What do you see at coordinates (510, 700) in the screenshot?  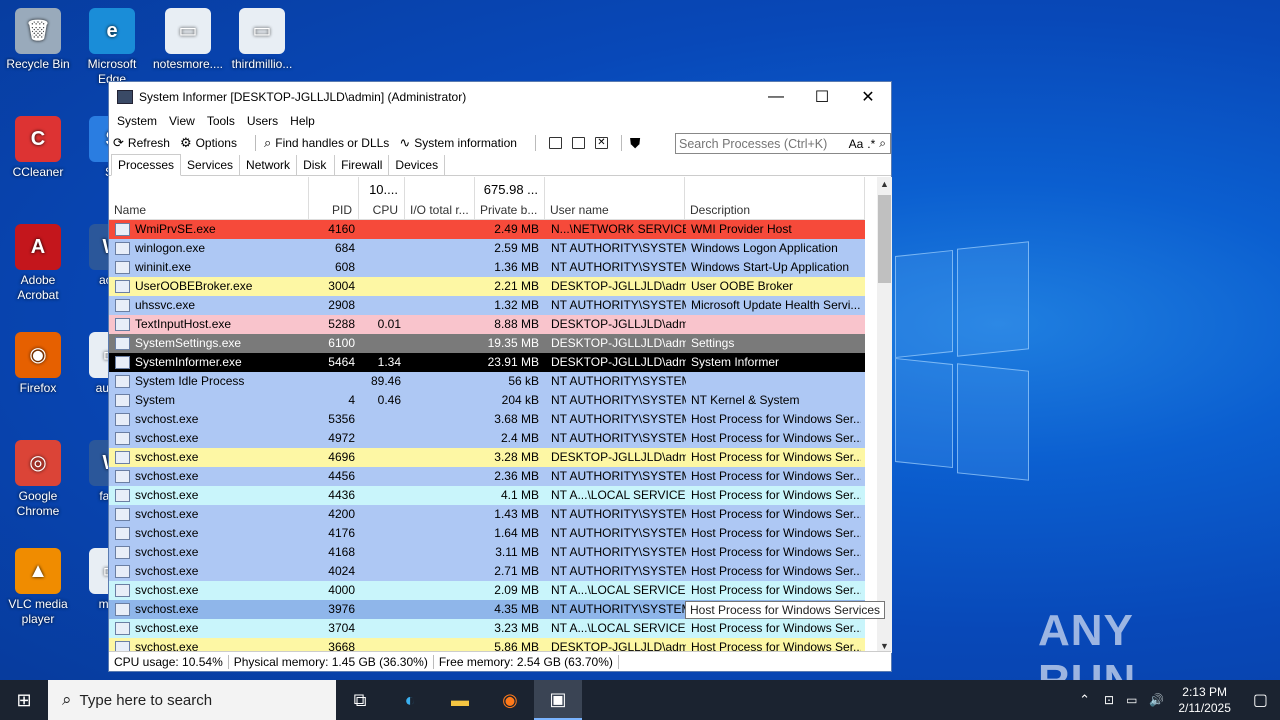 I see `taskbar-firefox: ◉` at bounding box center [510, 700].